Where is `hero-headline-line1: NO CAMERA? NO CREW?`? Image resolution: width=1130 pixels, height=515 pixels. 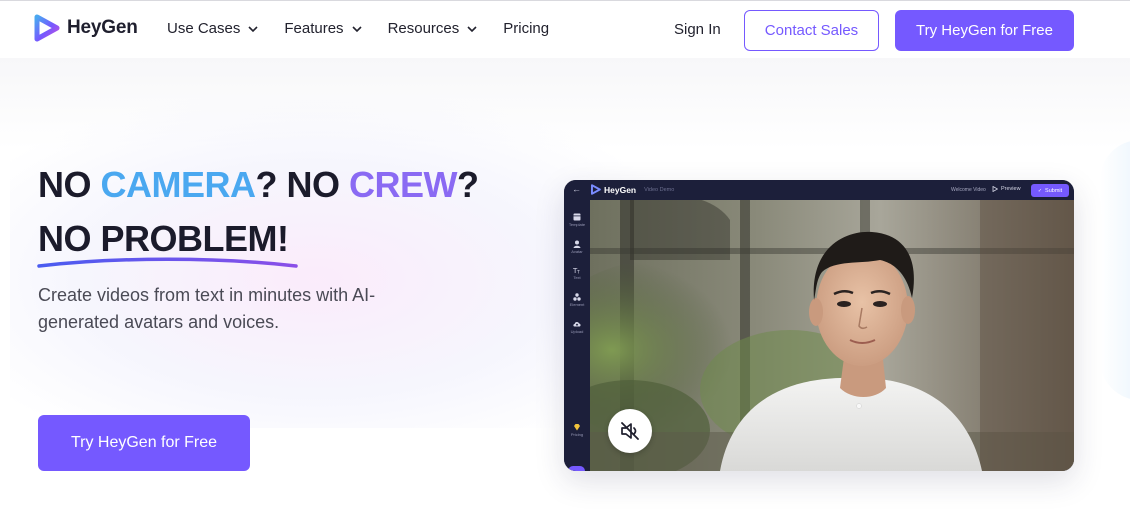
hero-headline-line1: NO CAMERA? NO CREW? is located at coordinates (258, 185).